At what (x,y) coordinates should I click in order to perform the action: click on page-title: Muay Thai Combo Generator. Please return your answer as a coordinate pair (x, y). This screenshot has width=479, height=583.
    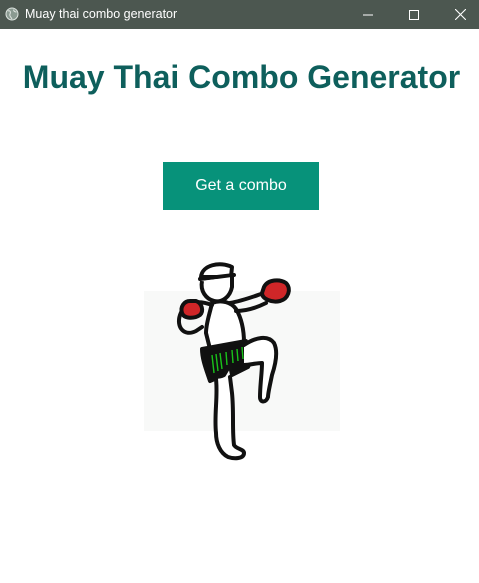
    Looking at the image, I should click on (241, 77).